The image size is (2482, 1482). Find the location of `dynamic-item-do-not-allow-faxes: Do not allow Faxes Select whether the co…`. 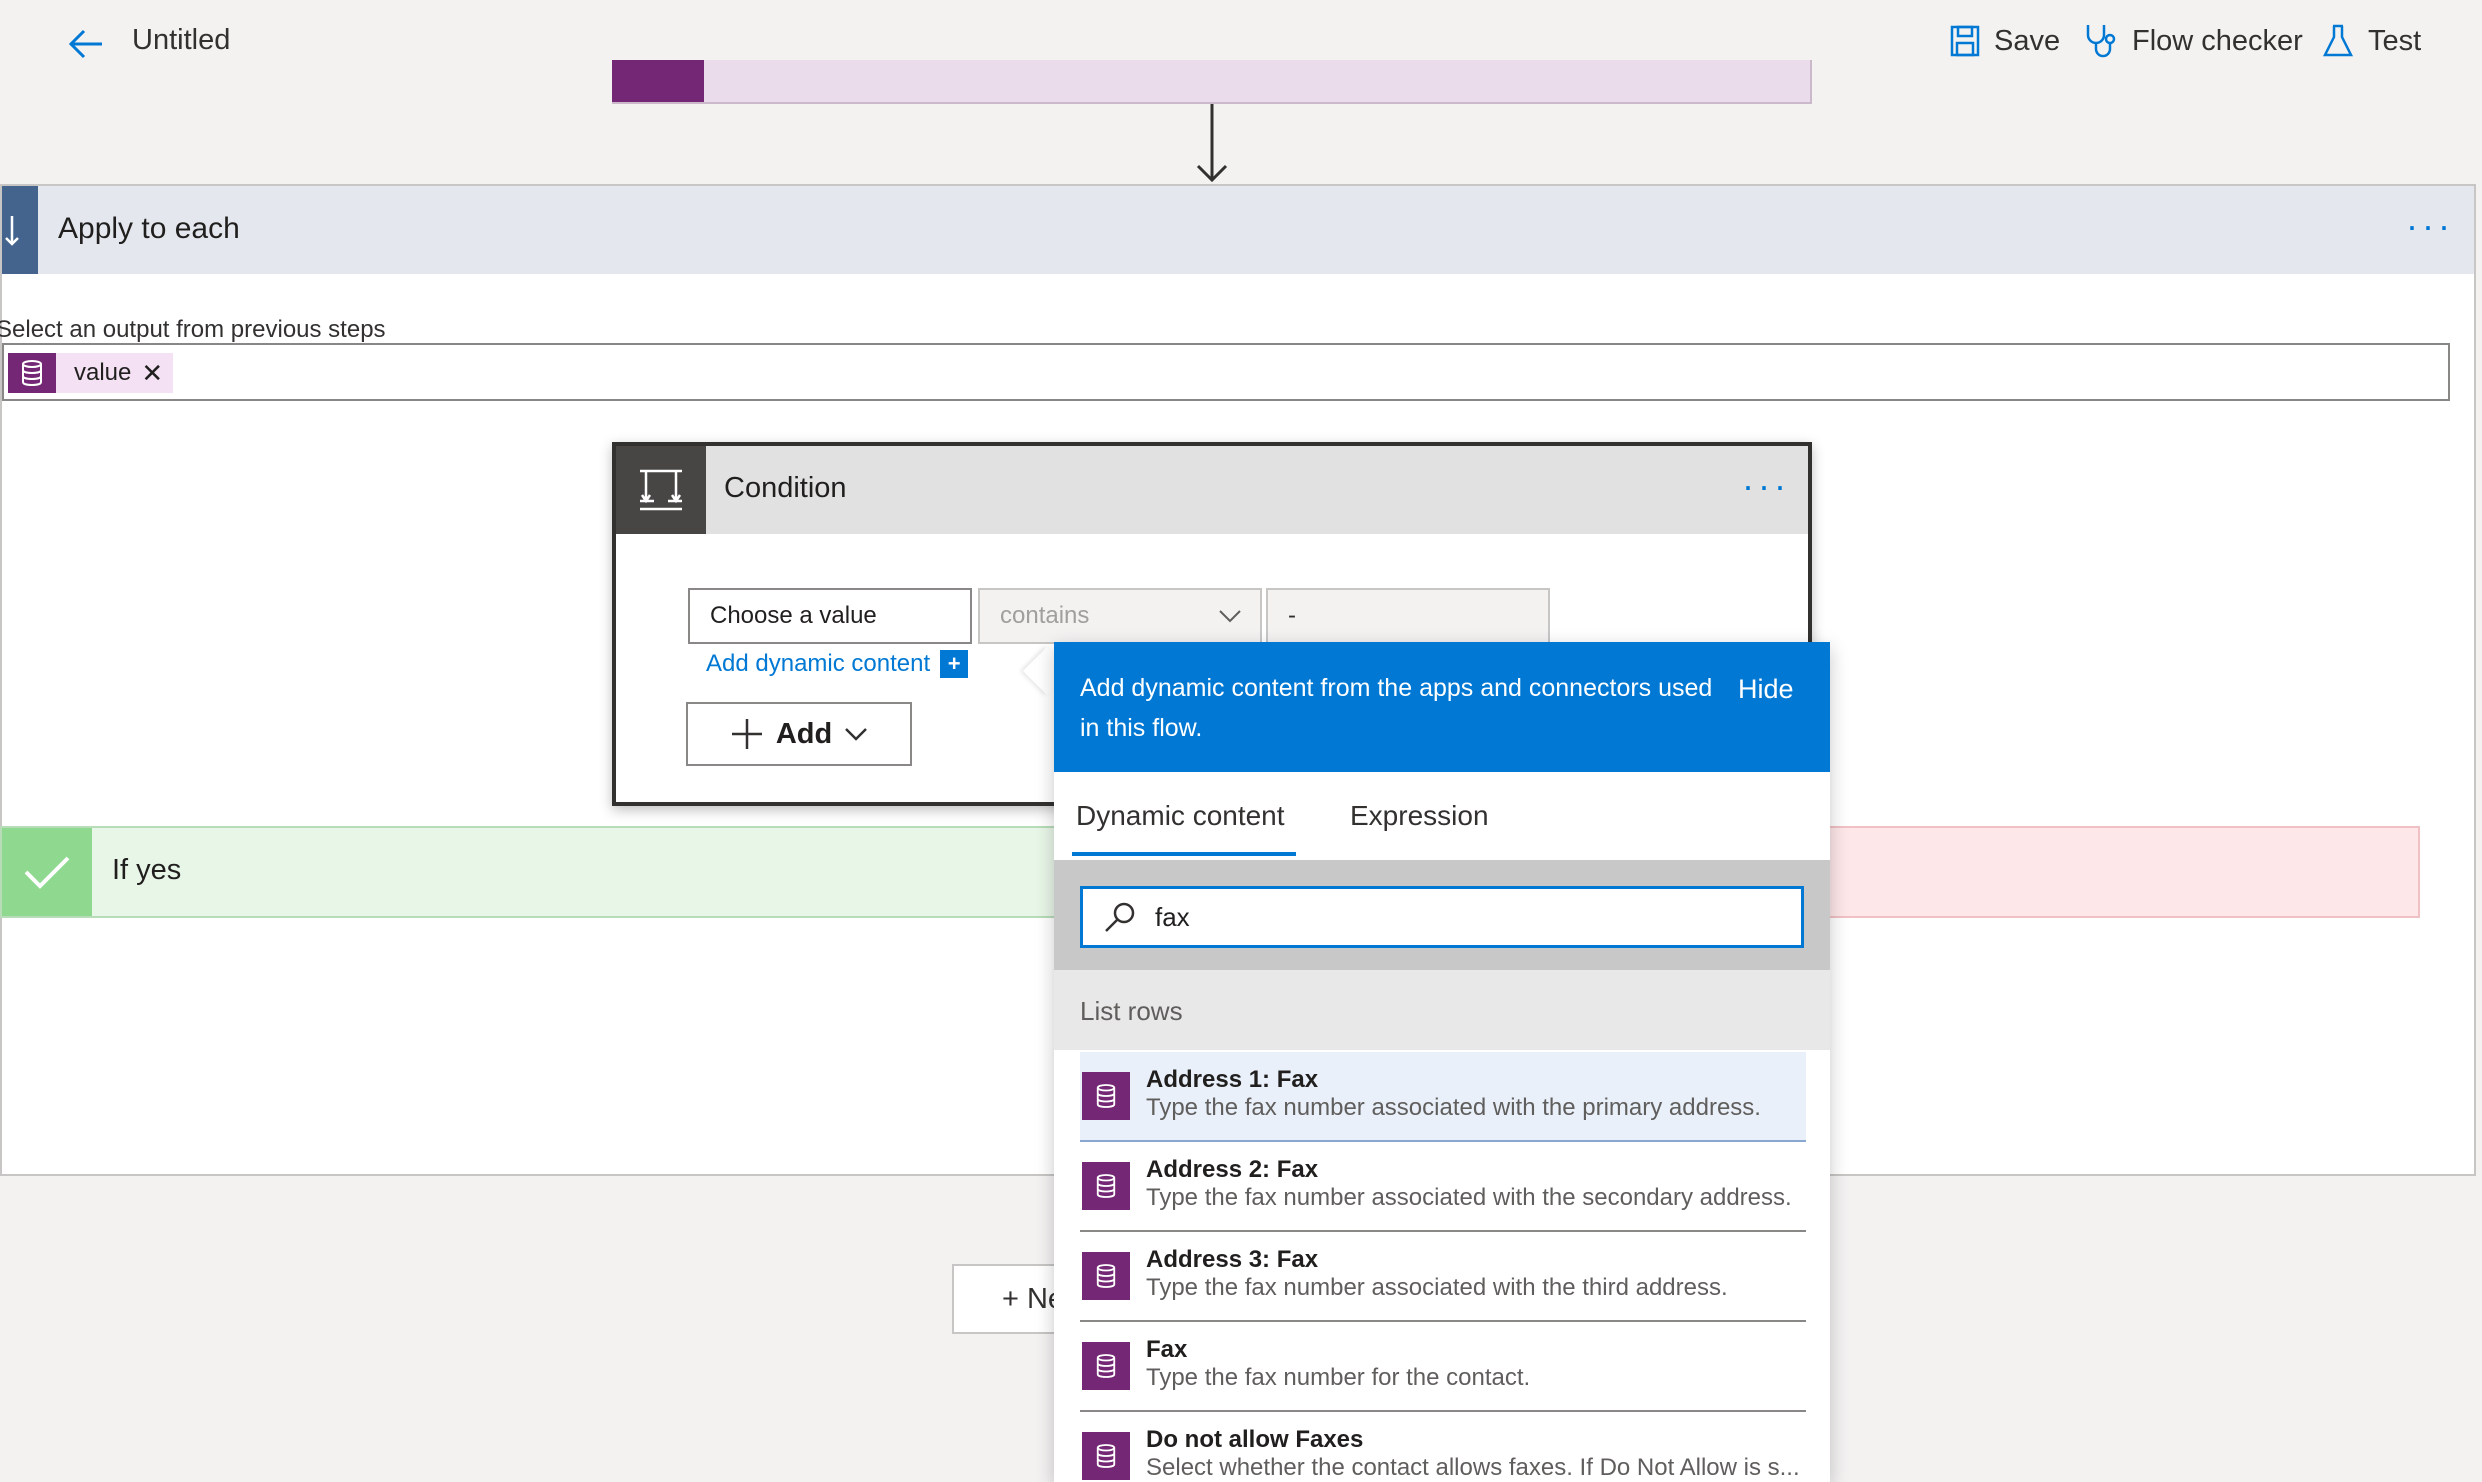

dynamic-item-do-not-allow-faxes: Do not allow Faxes Select whether the co… is located at coordinates (1443, 1447).